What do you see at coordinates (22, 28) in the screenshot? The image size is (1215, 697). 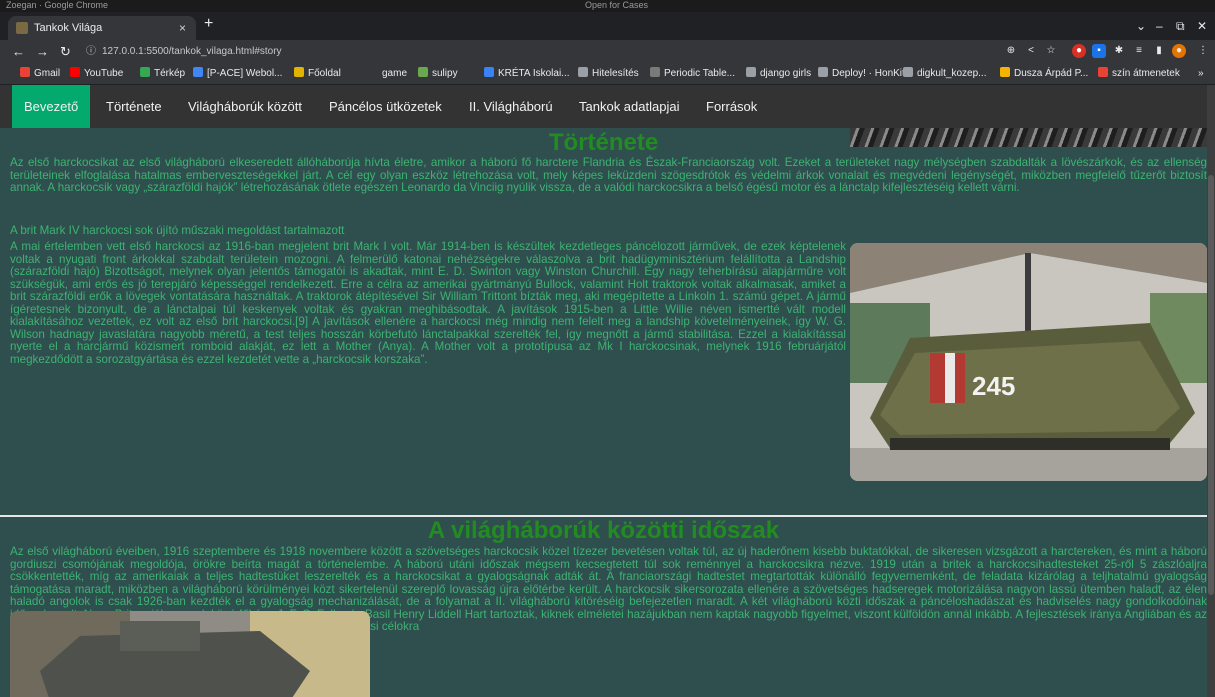 I see `tank-favicon-icon` at bounding box center [22, 28].